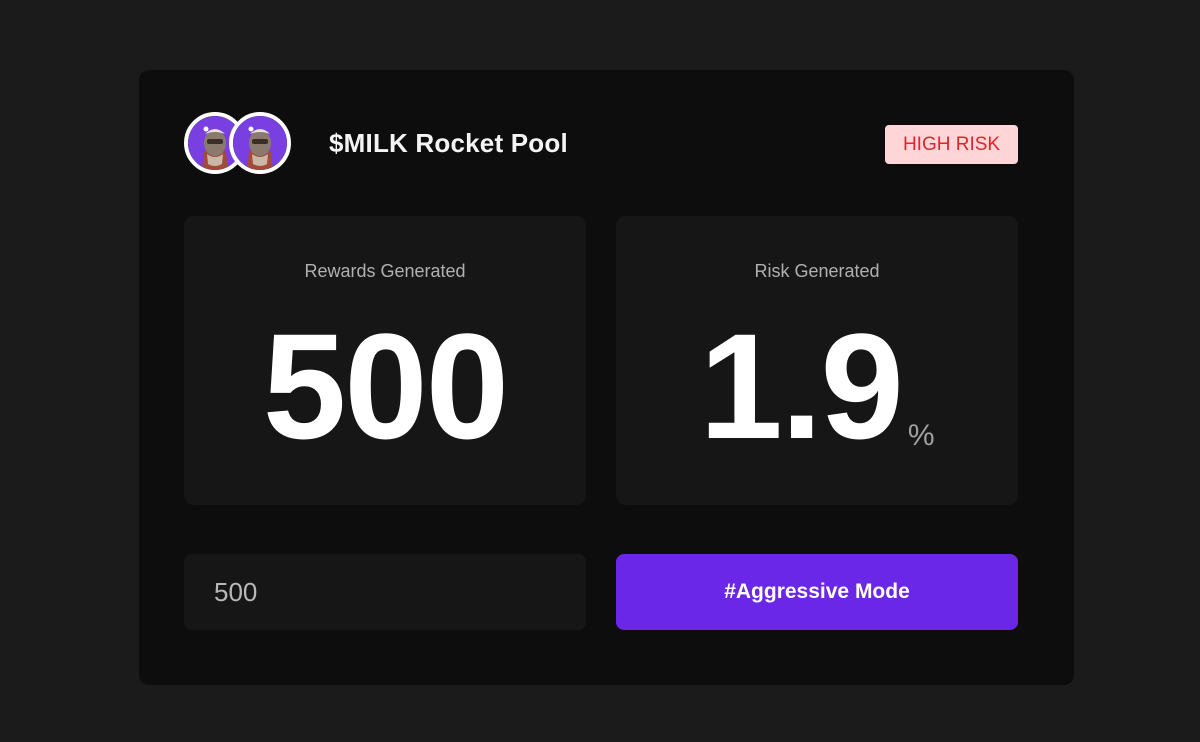 This screenshot has height=742, width=1200. I want to click on risk-badge: HIGH RISK, so click(951, 144).